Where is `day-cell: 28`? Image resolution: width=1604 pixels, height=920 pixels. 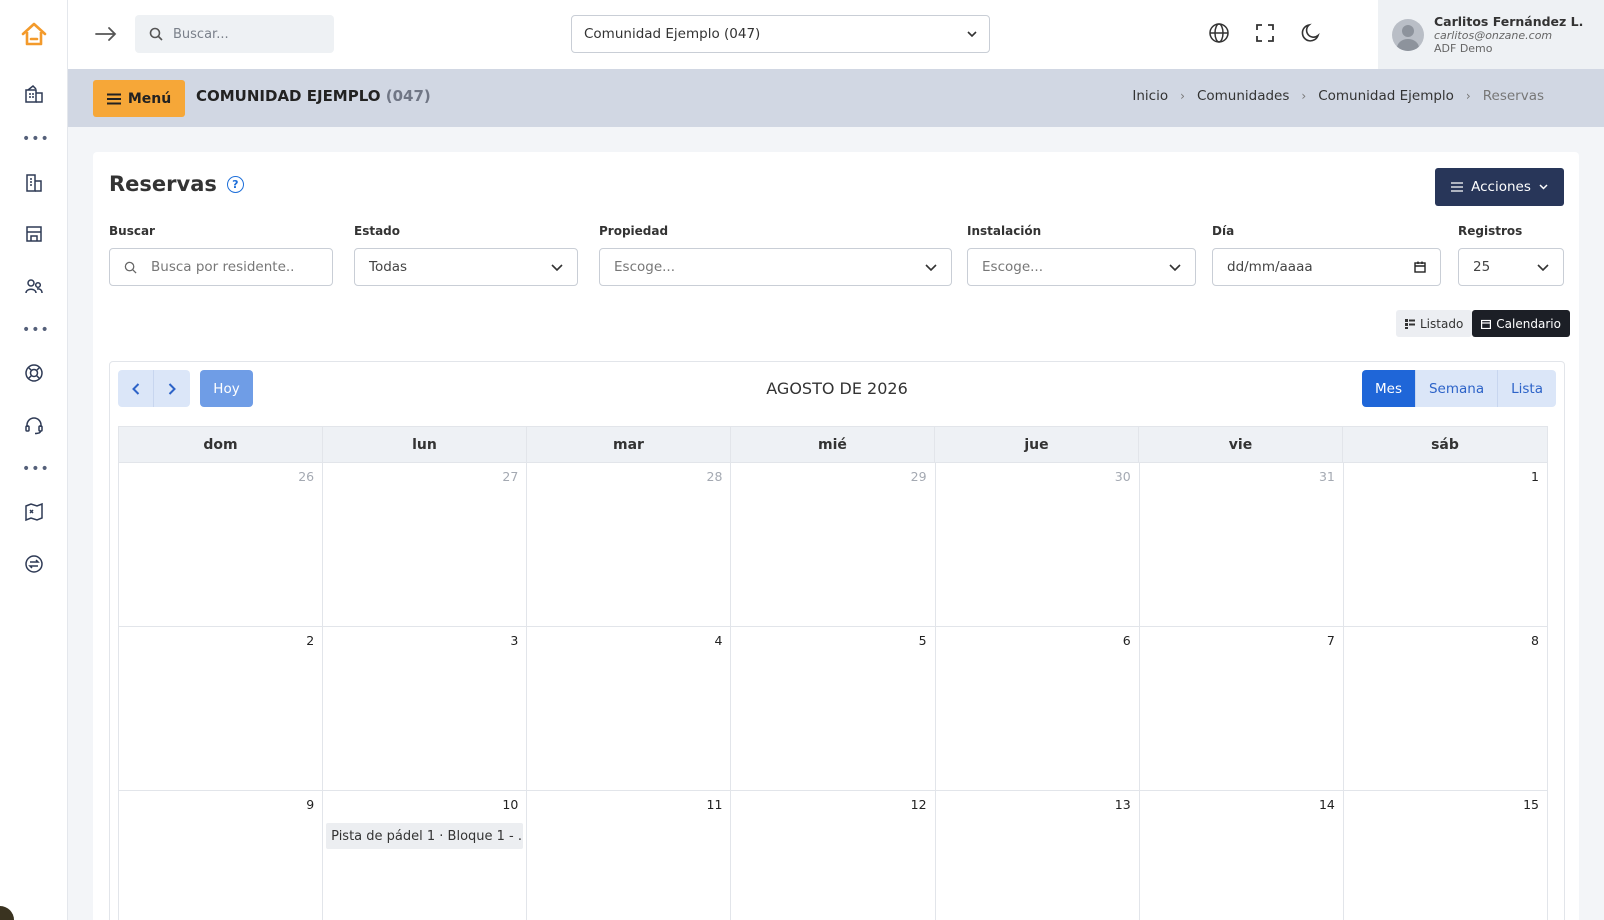 day-cell: 28 is located at coordinates (629, 545).